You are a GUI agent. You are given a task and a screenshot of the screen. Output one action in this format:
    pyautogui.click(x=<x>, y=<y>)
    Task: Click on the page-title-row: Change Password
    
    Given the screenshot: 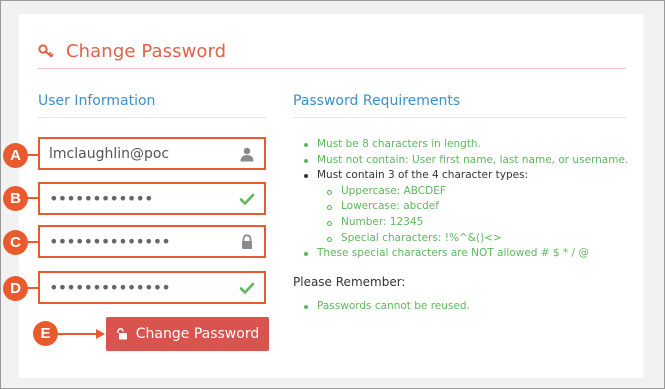 What is the action you would take?
    pyautogui.click(x=132, y=51)
    